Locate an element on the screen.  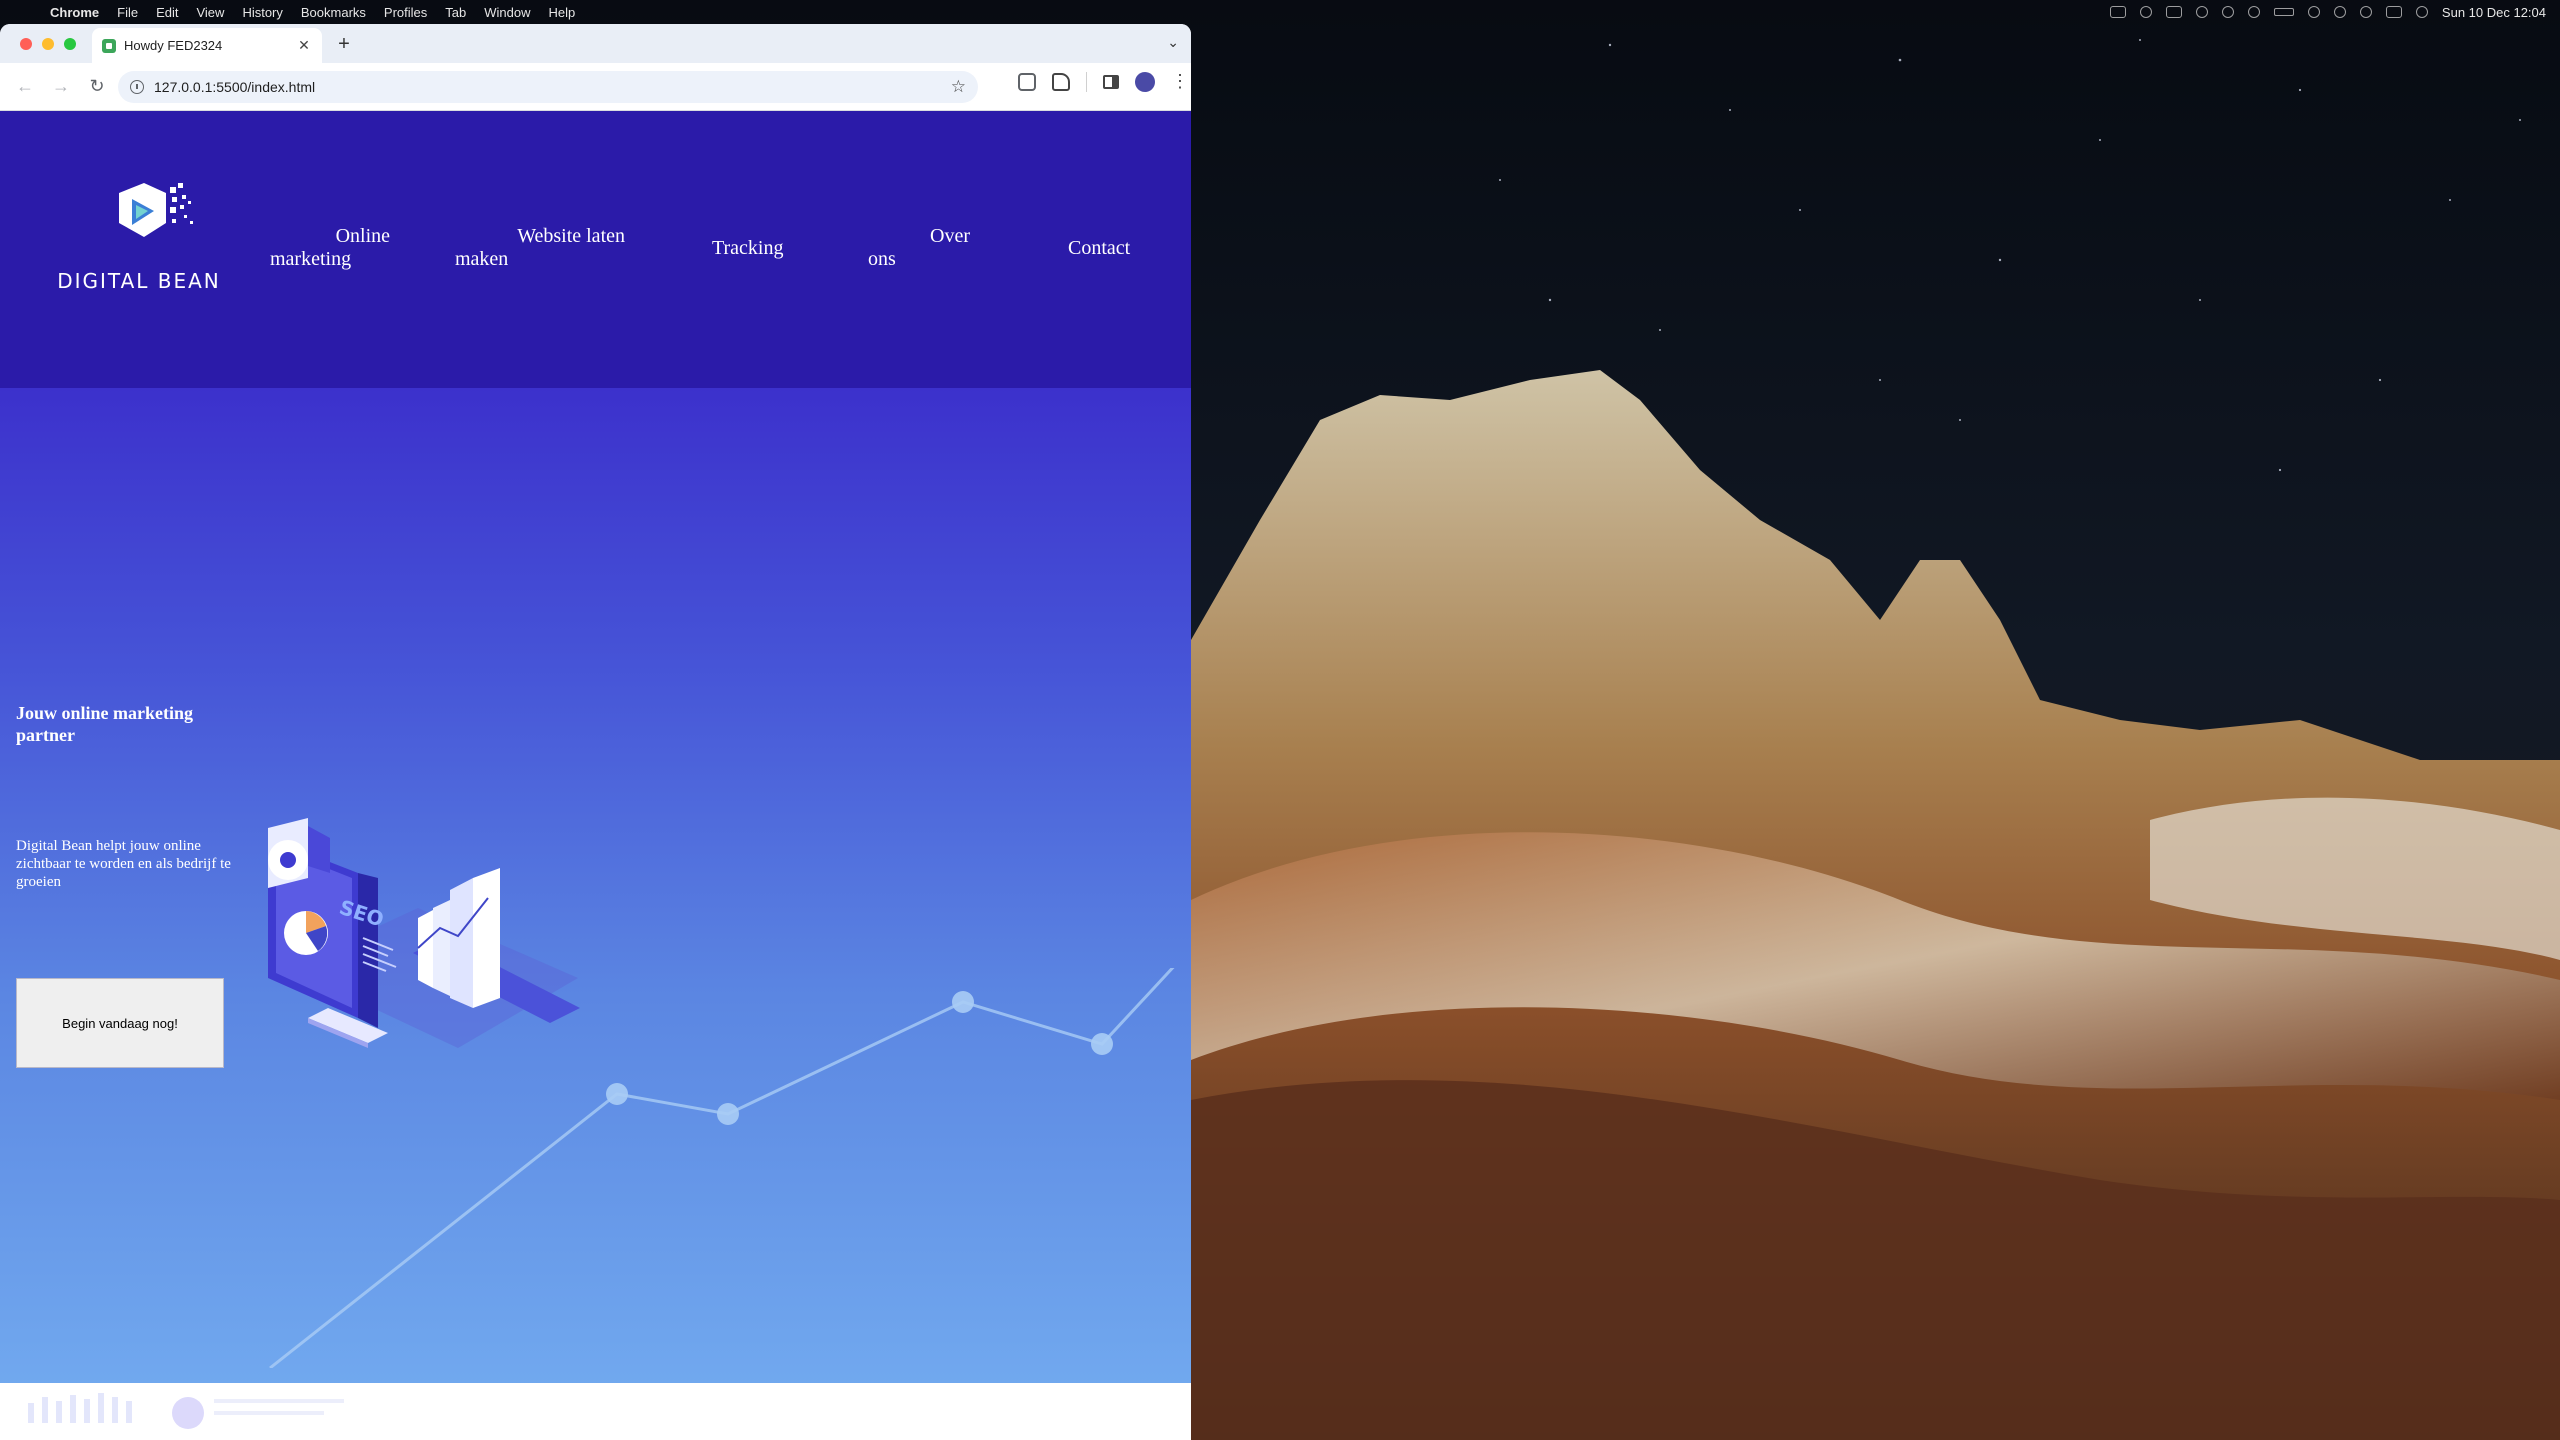
favicon-icon is located at coordinates (109, 45).